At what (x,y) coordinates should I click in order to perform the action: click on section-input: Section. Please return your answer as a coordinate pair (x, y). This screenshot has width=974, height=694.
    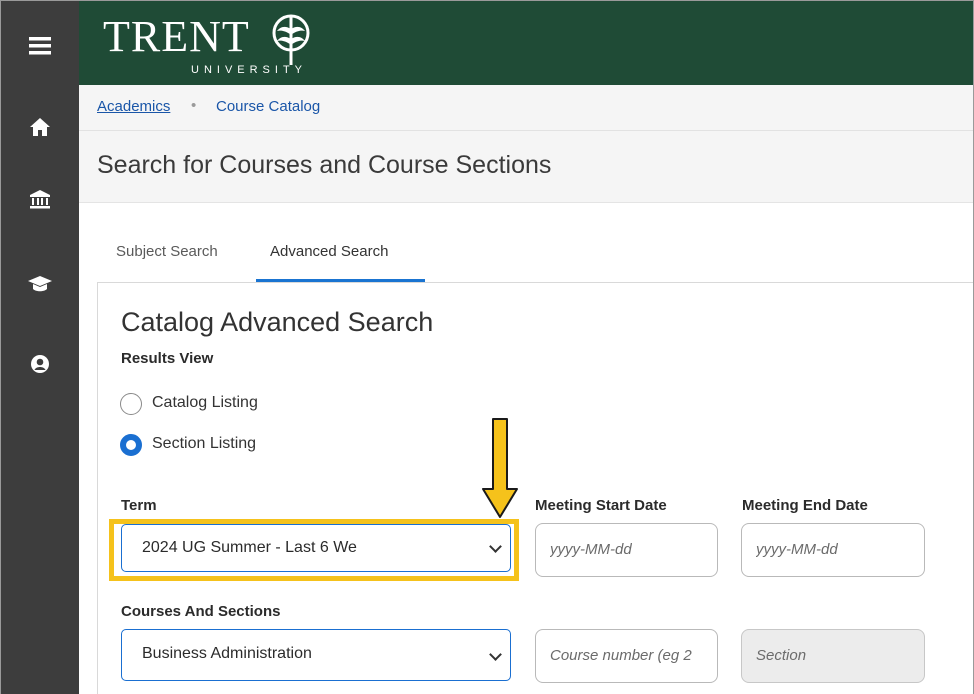
    Looking at the image, I should click on (833, 656).